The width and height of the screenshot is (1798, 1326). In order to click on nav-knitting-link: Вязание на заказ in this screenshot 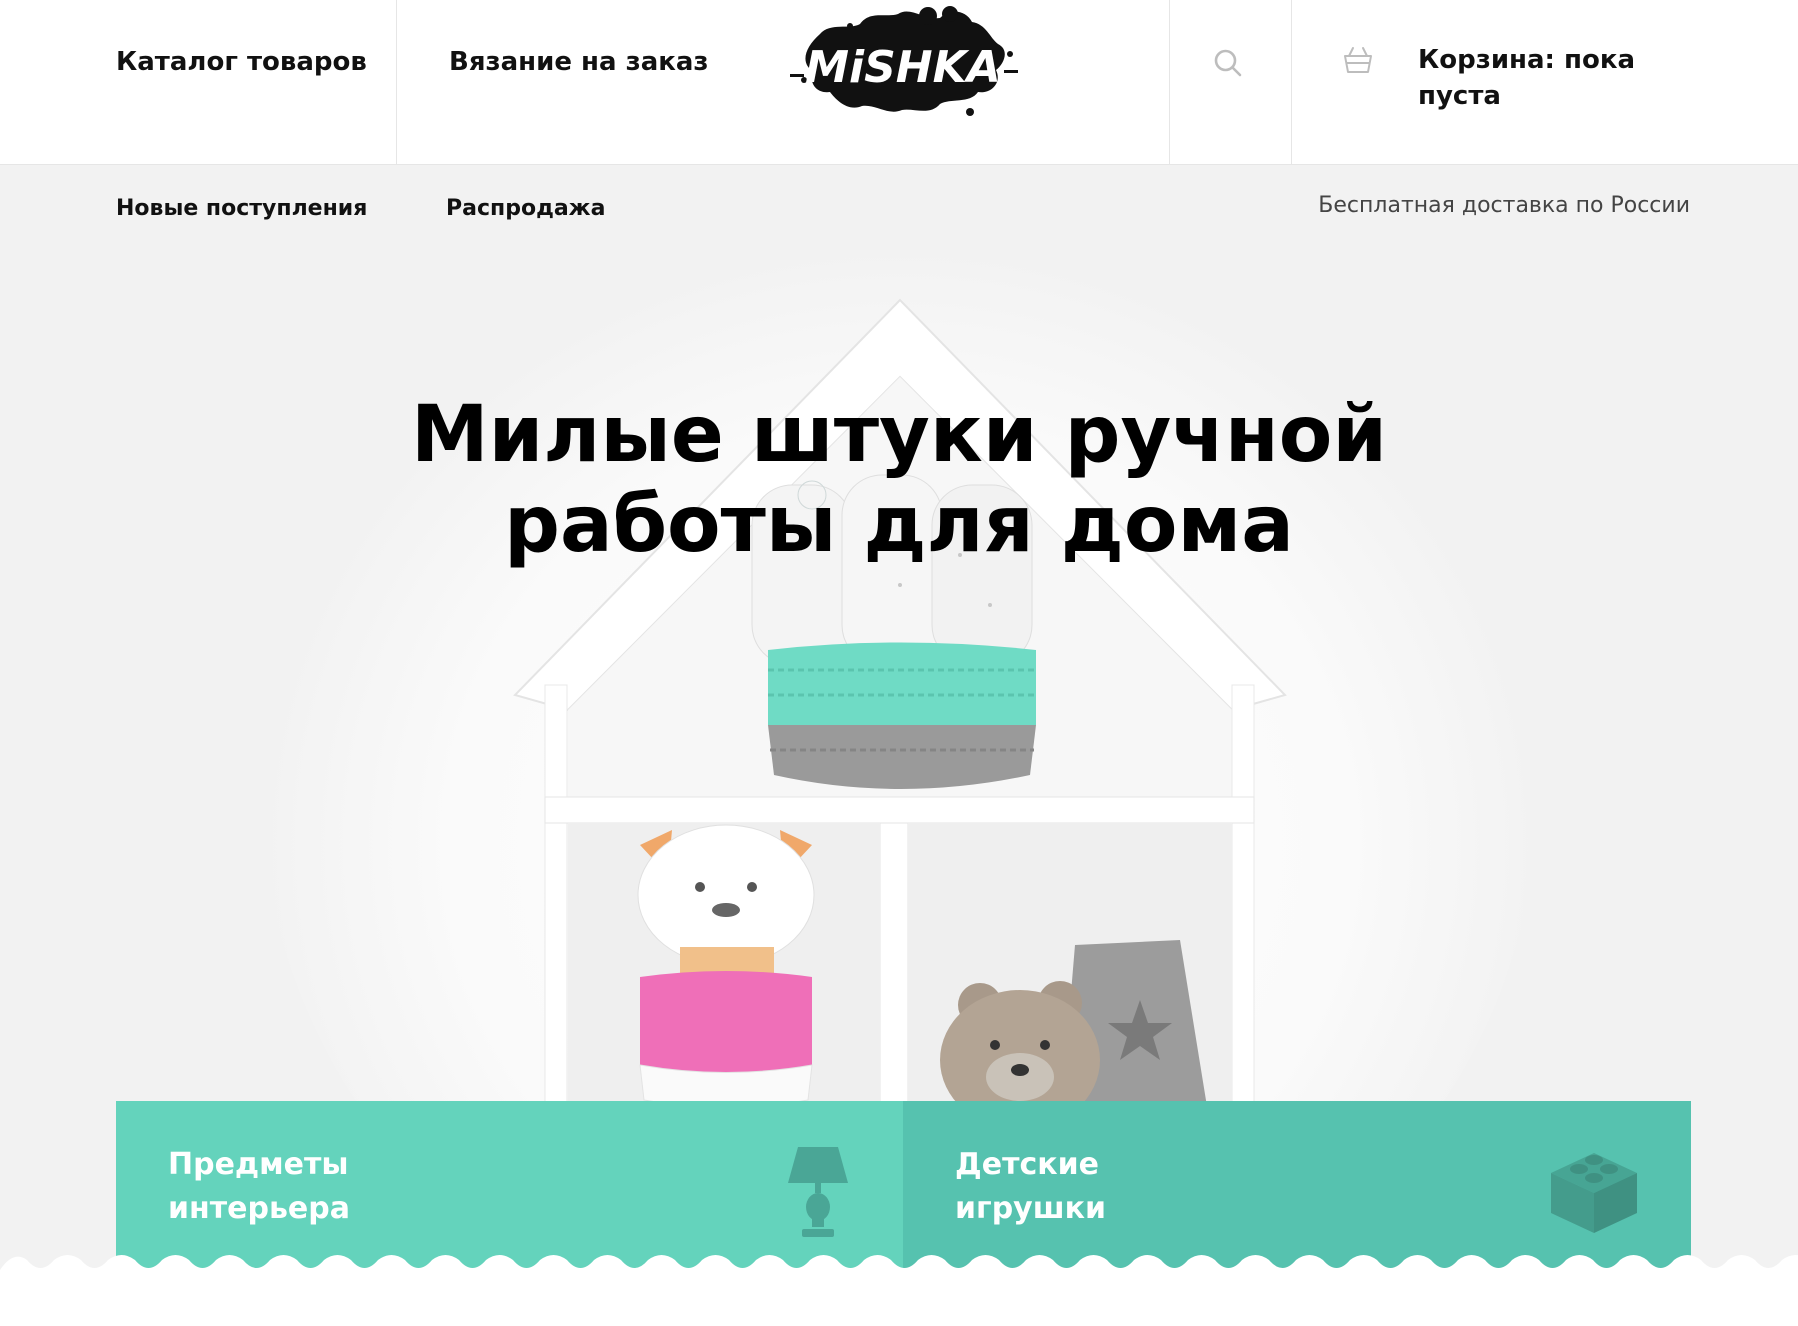, I will do `click(579, 62)`.